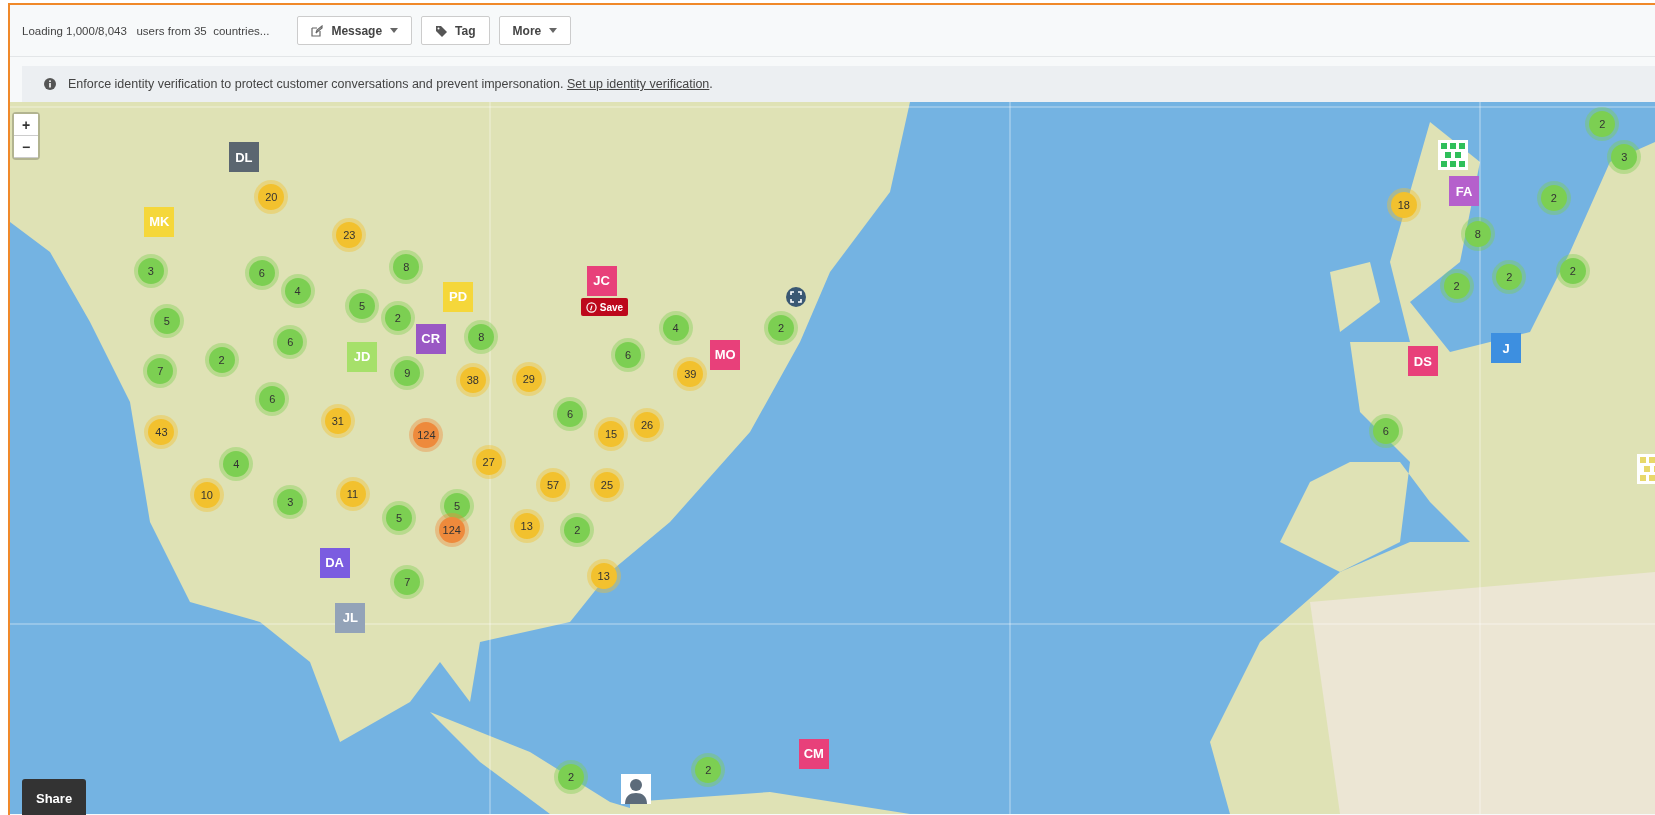 The height and width of the screenshot is (815, 1655). I want to click on user-initials-avatar: FA, so click(1463, 191).